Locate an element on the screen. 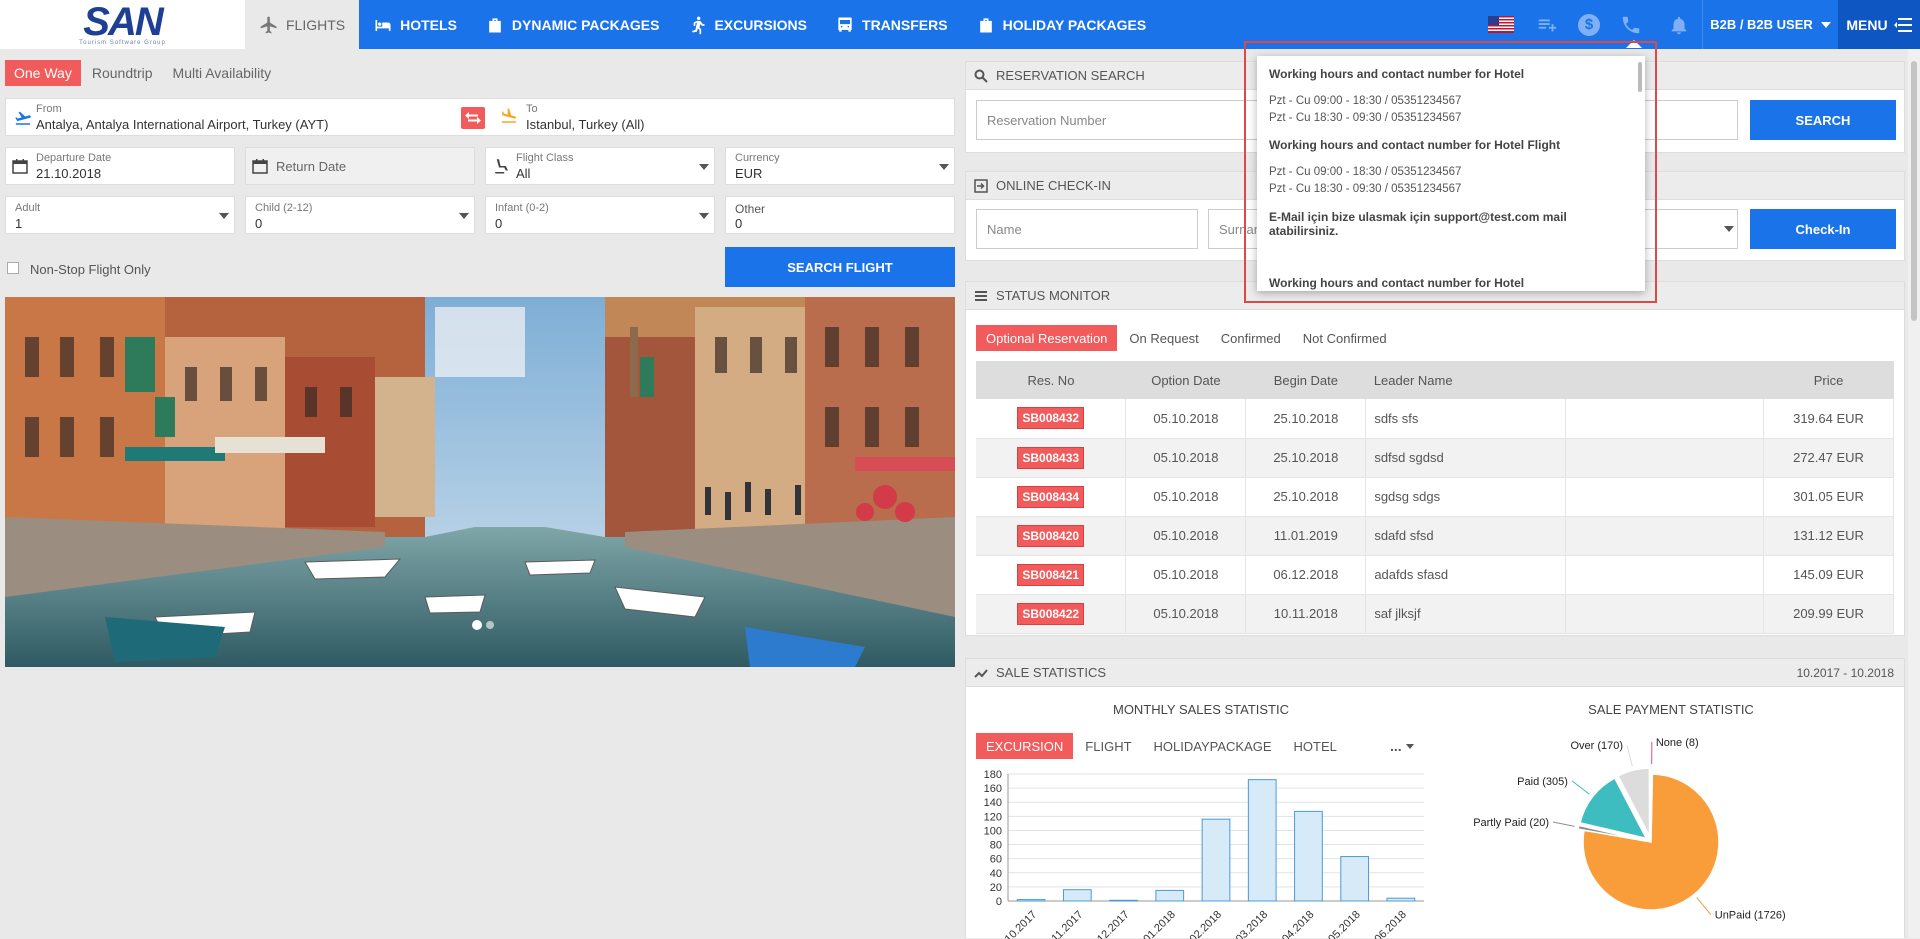 The image size is (1920, 939). x-tick-label: 11.2017 is located at coordinates (1067, 924).